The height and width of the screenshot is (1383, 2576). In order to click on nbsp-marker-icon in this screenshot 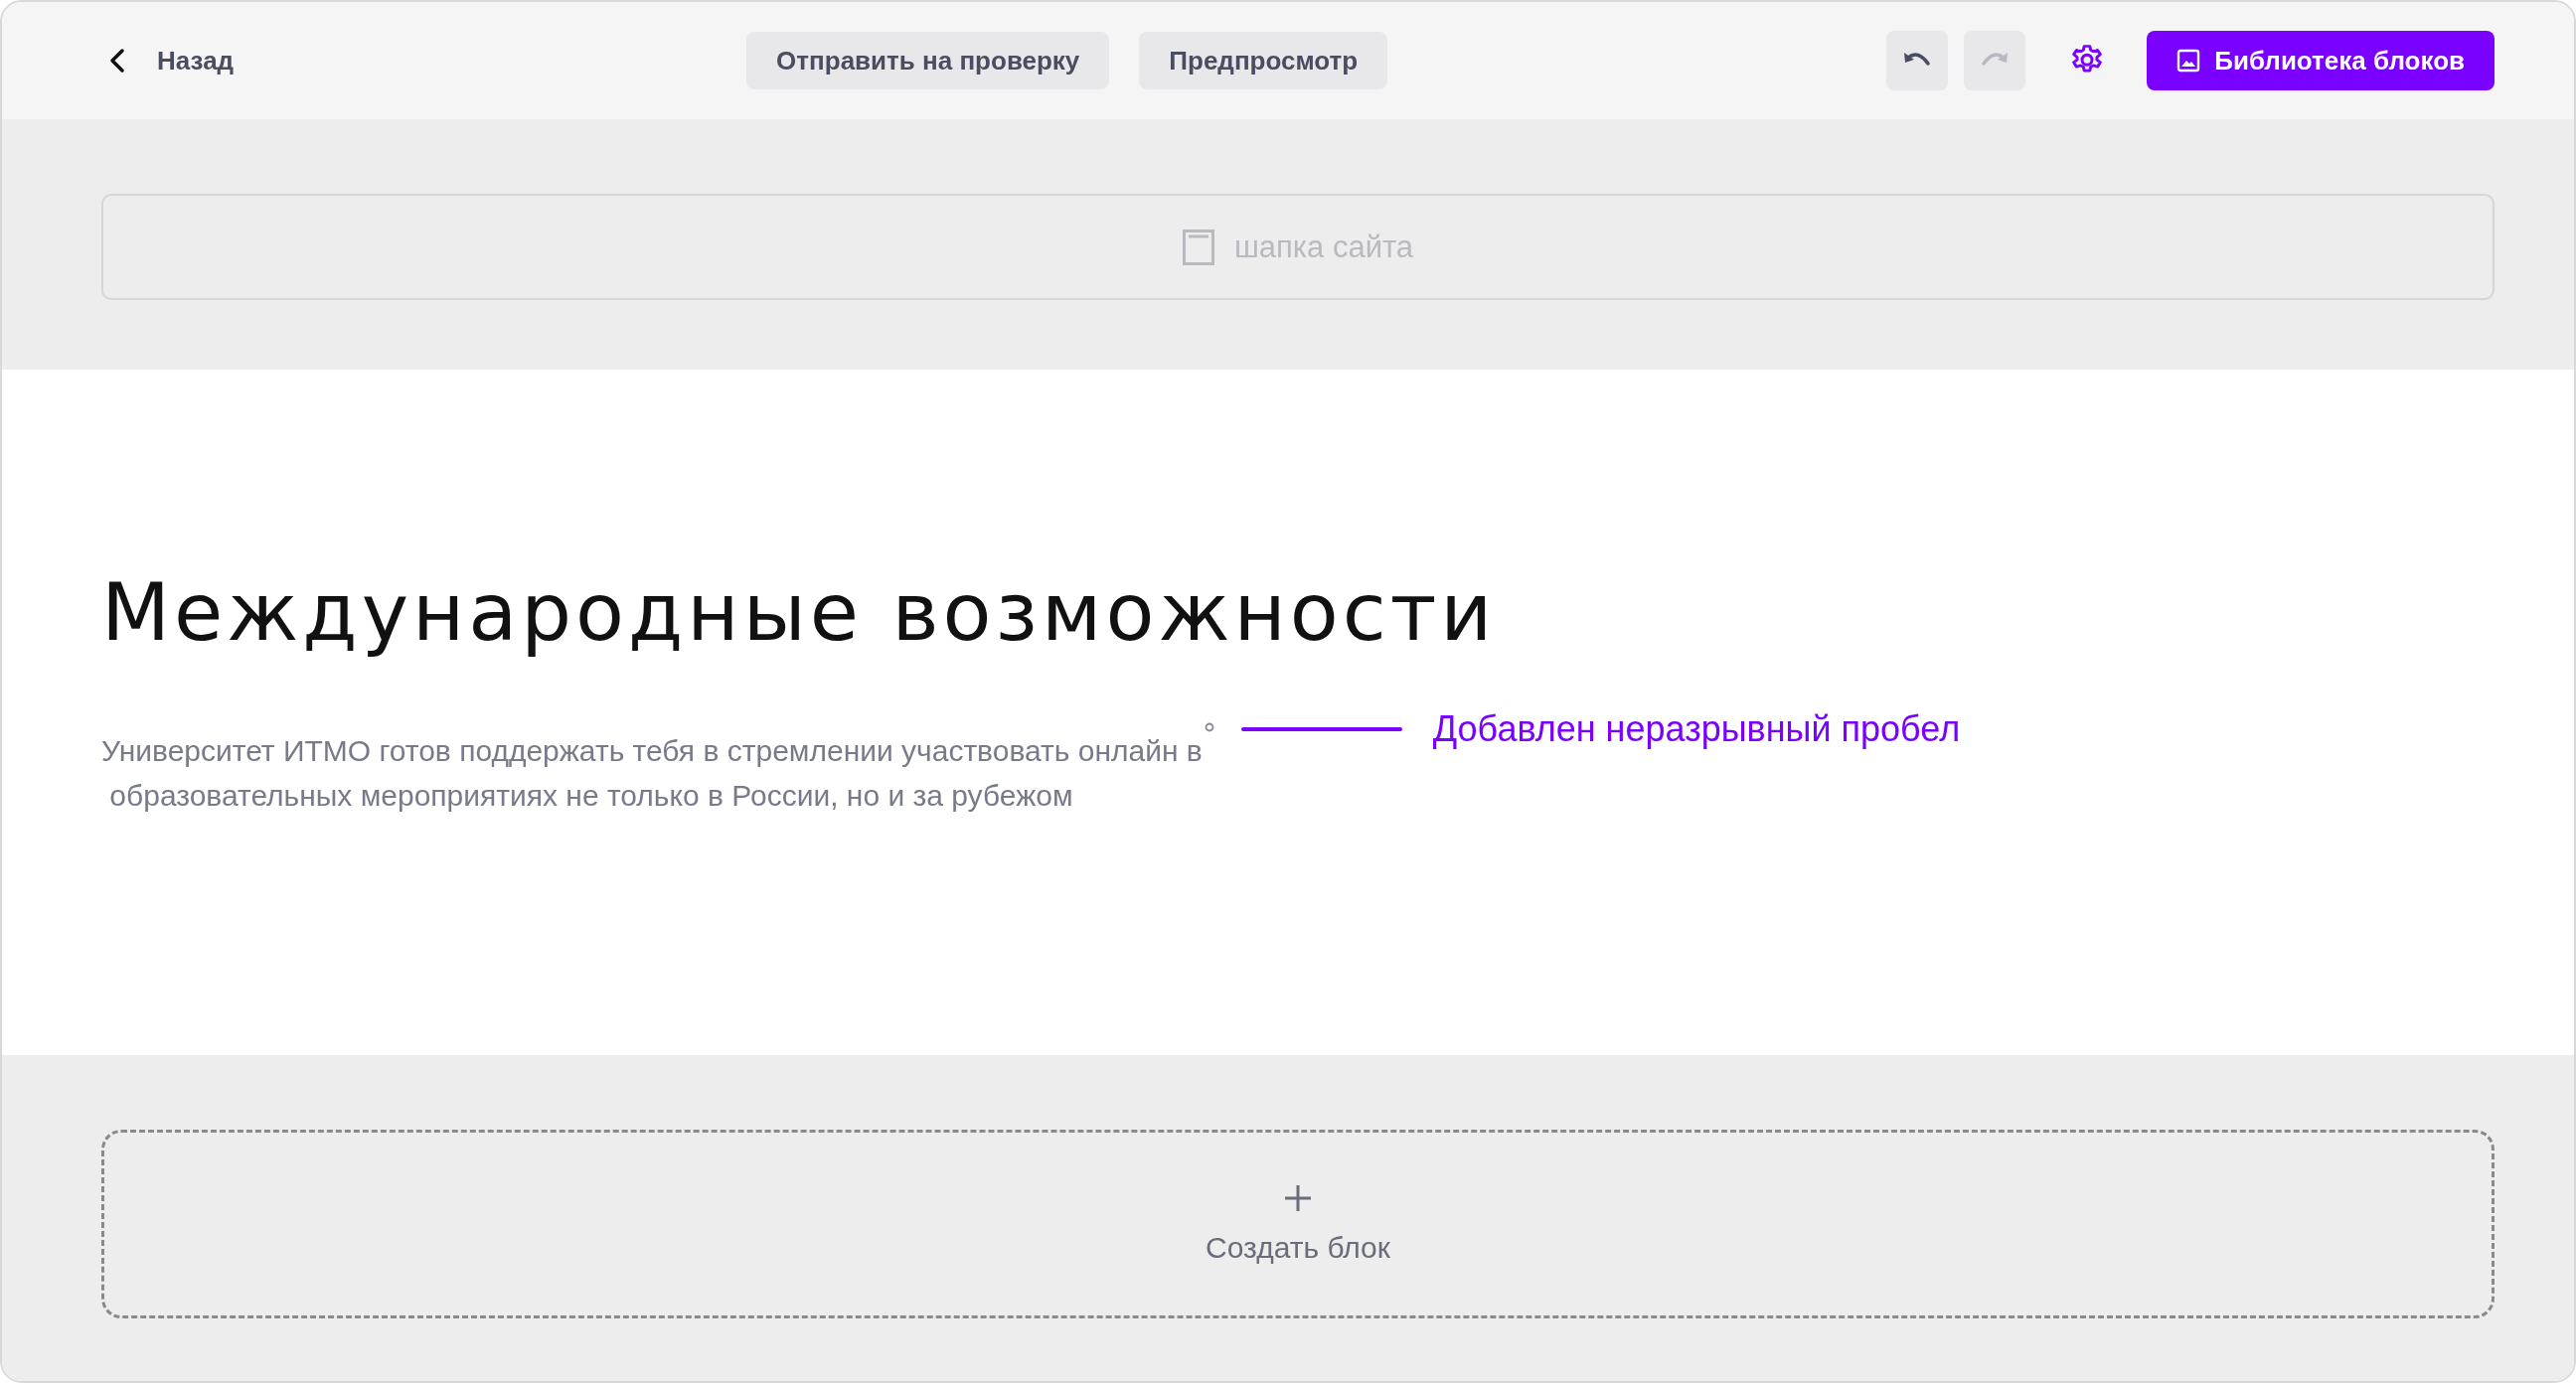, I will do `click(1209, 727)`.